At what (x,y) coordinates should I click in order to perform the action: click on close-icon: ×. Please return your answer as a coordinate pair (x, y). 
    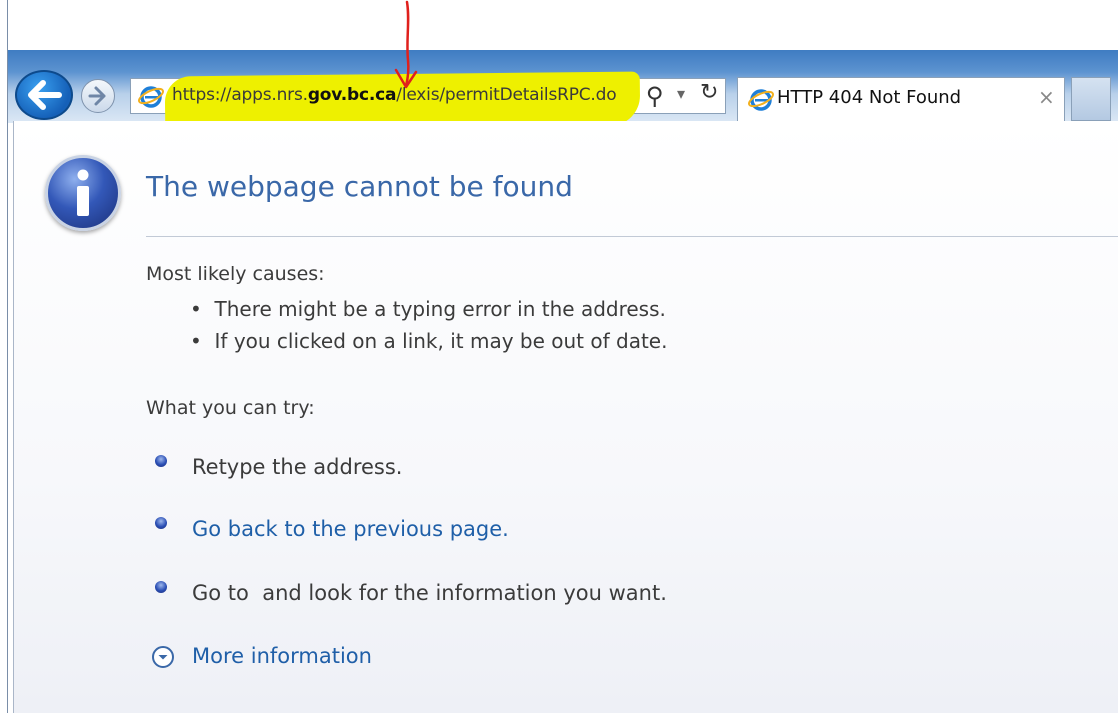
    Looking at the image, I should click on (1046, 97).